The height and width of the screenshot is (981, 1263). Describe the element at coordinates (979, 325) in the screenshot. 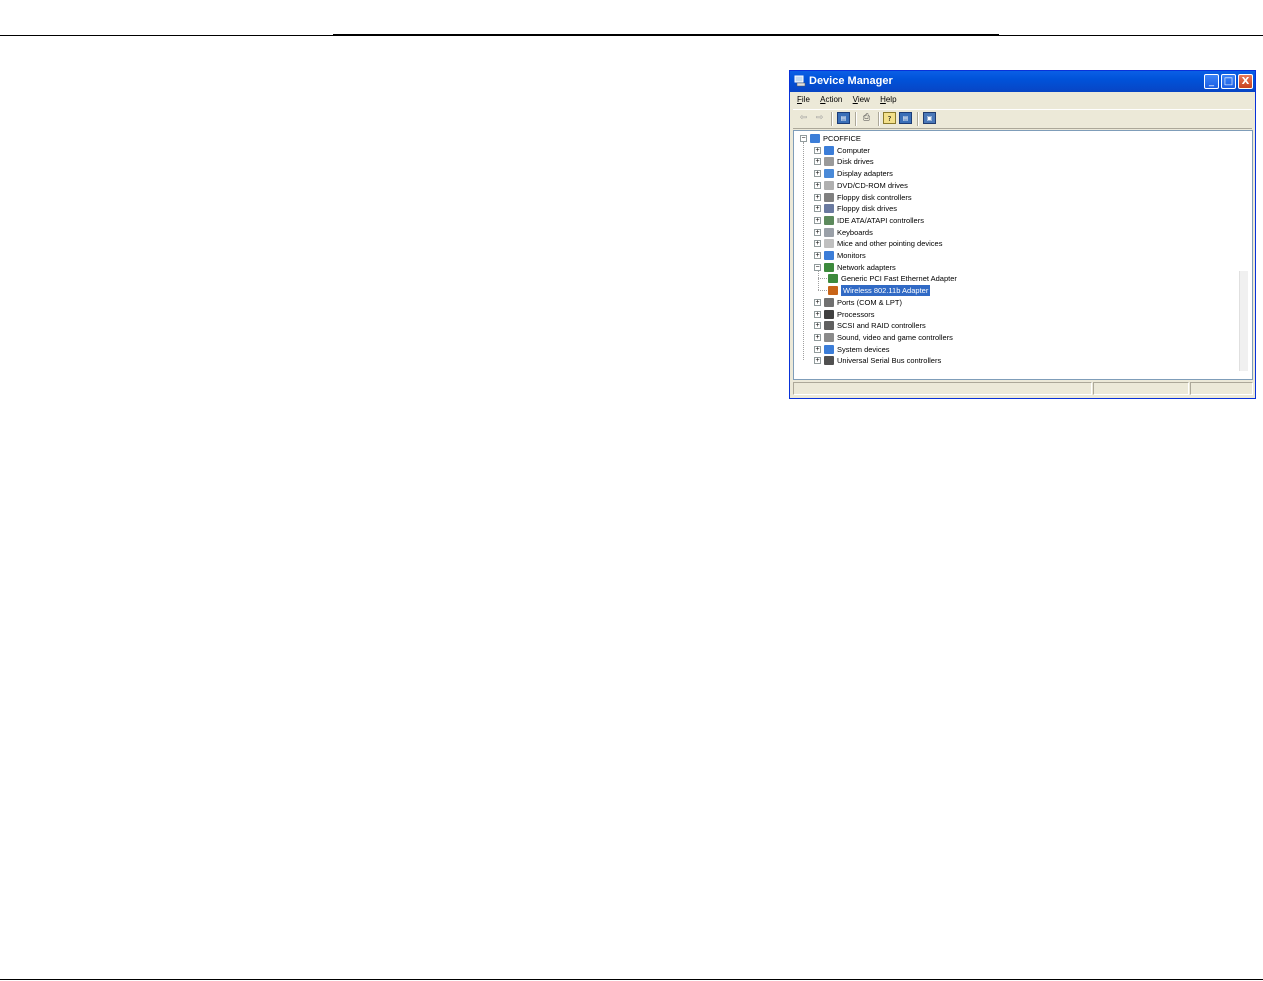

I see `tree-category-scsi-and-raid-controllers: + SCSI and RAID controllers` at that location.